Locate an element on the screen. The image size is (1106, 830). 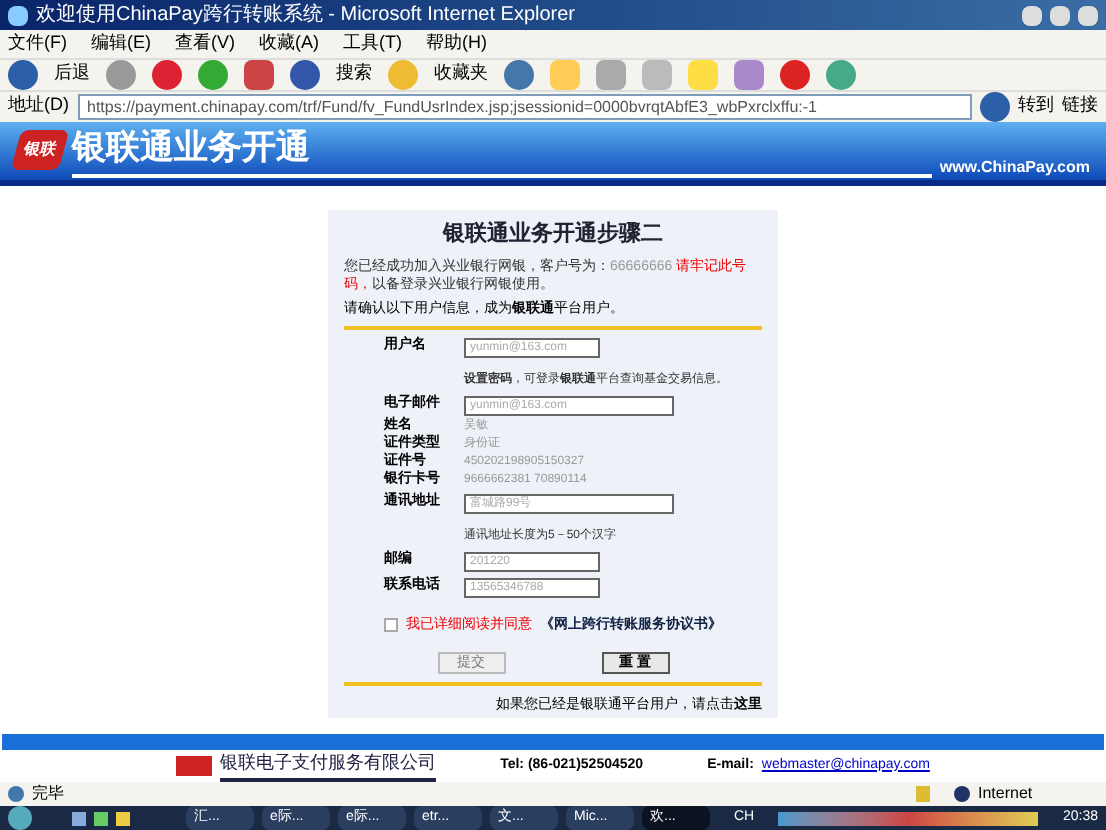
panel-title: 银联通业务开通步骤二 is located at coordinates (552, 233).